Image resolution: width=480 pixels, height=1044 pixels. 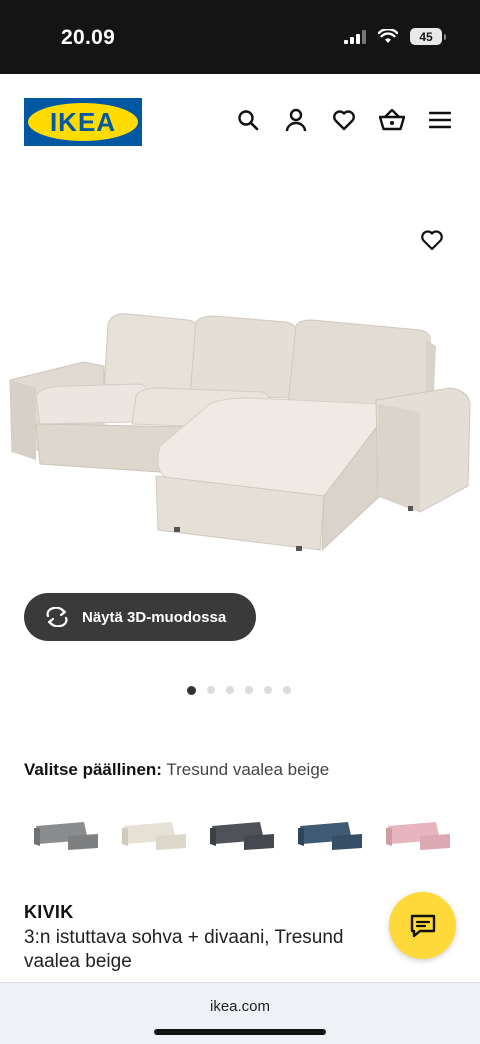 I want to click on wishlist-button, so click(x=344, y=120).